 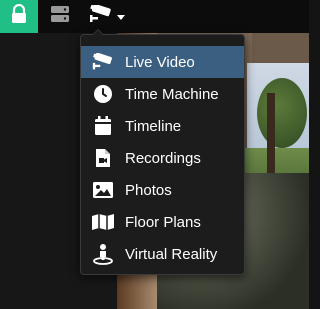 What do you see at coordinates (282, 113) in the screenshot?
I see `video-tree` at bounding box center [282, 113].